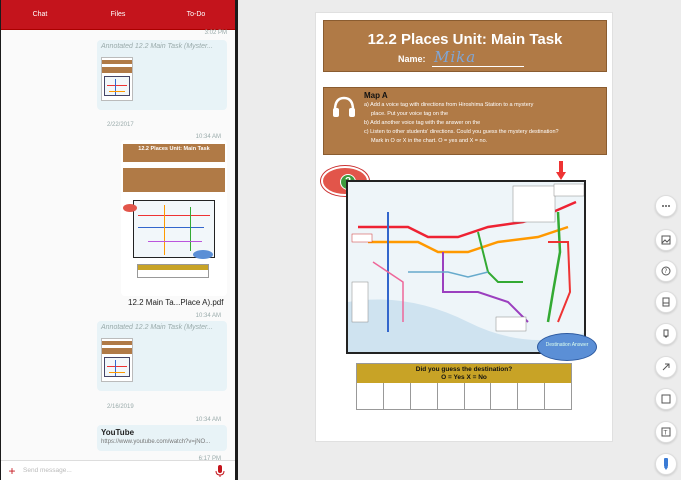 The image size is (681, 480). I want to click on headphones-icon, so click(344, 107).